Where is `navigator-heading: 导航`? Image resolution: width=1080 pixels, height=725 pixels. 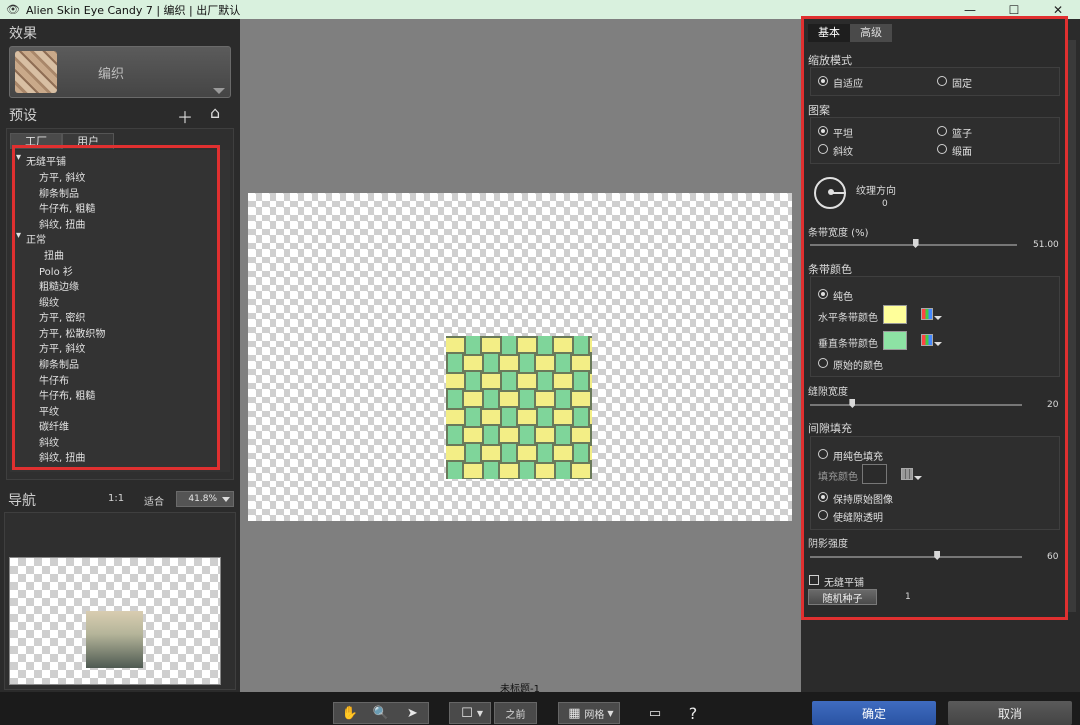 navigator-heading: 导航 is located at coordinates (22, 501).